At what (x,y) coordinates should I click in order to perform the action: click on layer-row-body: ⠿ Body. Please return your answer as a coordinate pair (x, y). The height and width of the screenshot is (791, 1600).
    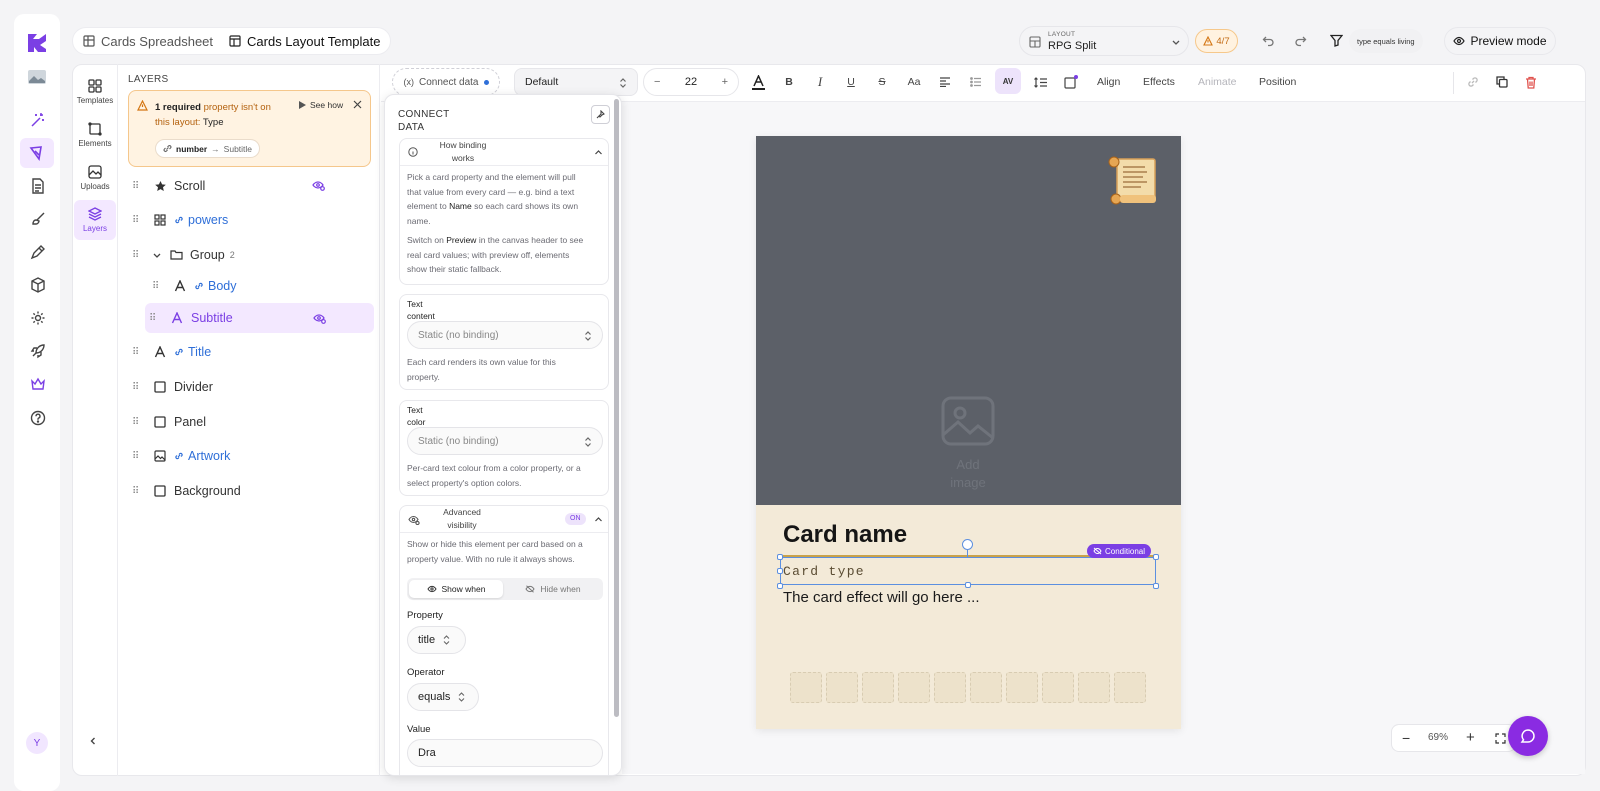
    Looking at the image, I should click on (261, 286).